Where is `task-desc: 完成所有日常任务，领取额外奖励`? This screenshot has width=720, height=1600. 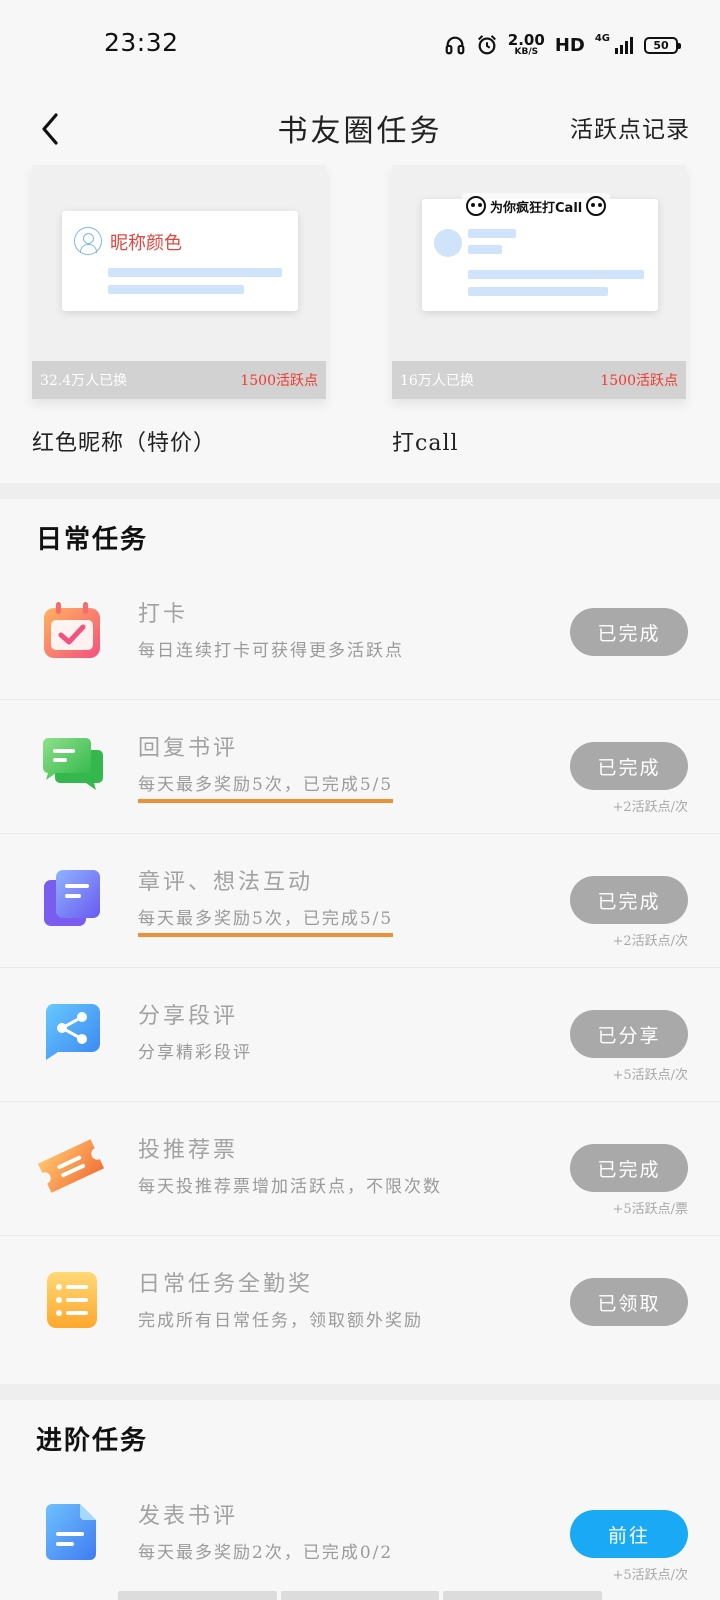
task-desc: 完成所有日常任务，领取额外奖励 is located at coordinates (280, 1321).